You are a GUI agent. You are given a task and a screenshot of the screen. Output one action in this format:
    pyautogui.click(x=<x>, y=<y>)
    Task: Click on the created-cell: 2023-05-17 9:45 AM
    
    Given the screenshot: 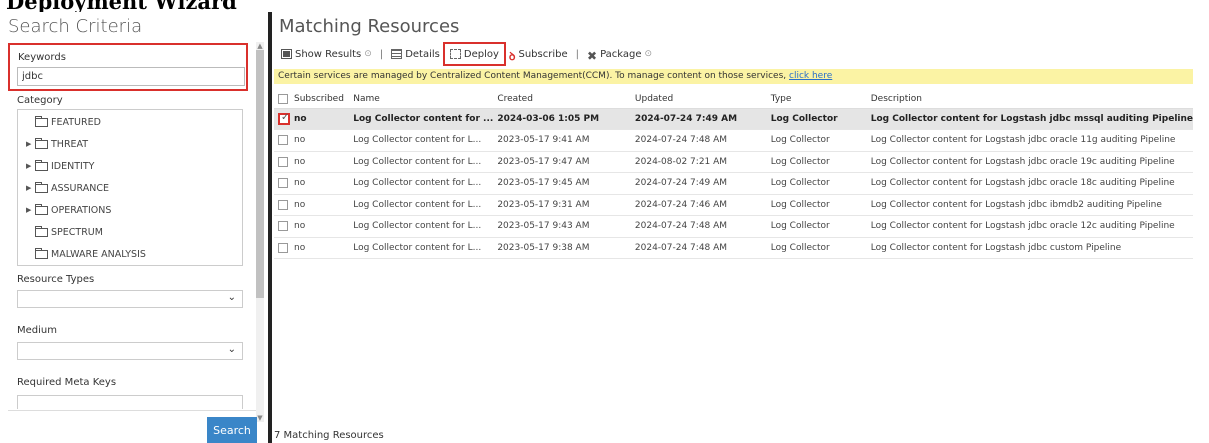 What is the action you would take?
    pyautogui.click(x=562, y=183)
    